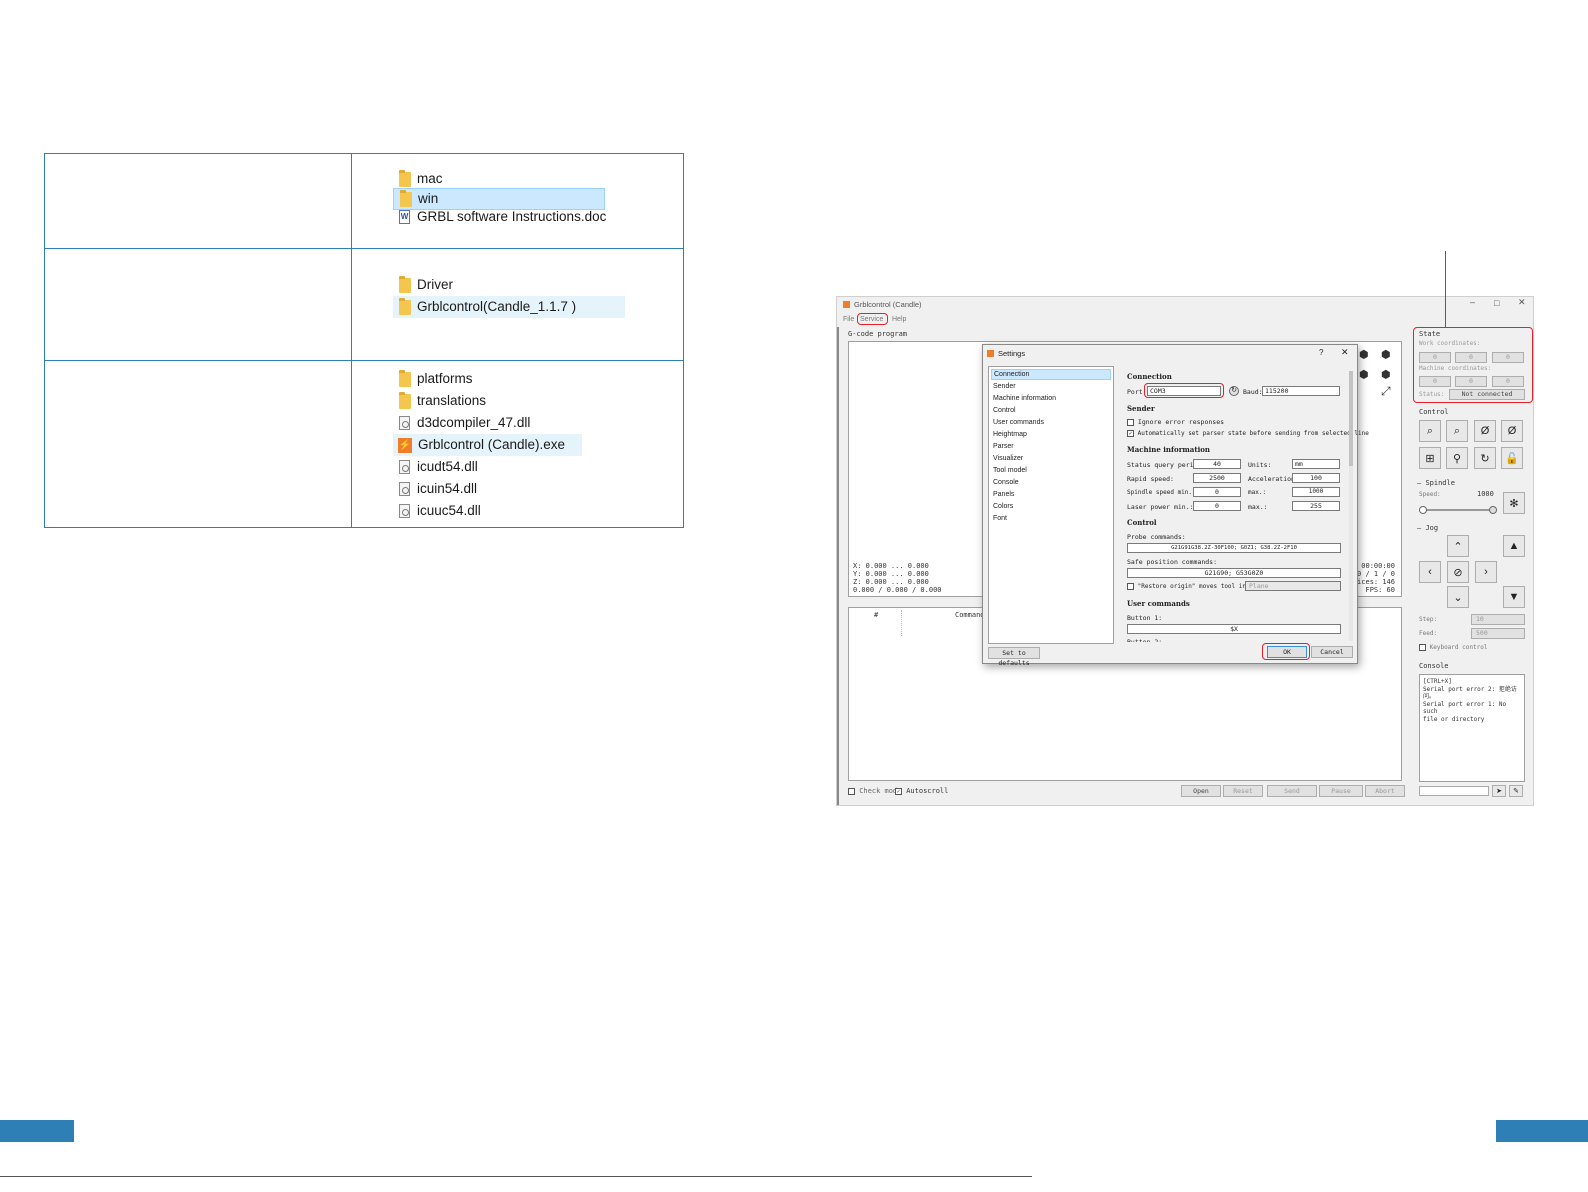 The height and width of the screenshot is (1192, 1588). What do you see at coordinates (874, 791) in the screenshot?
I see `check-mode-checkbox: Check mode` at bounding box center [874, 791].